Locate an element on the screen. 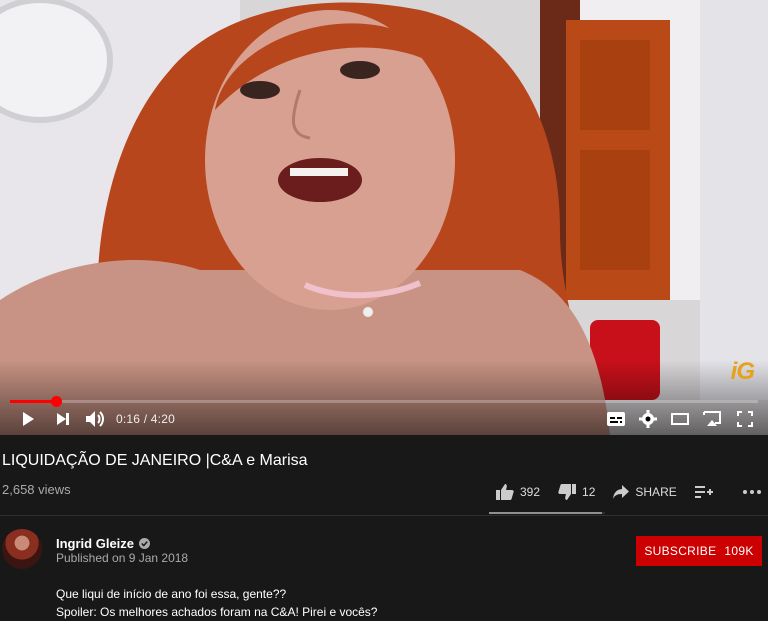 The height and width of the screenshot is (621, 768). thumbs-down-icon is located at coordinates (567, 492).